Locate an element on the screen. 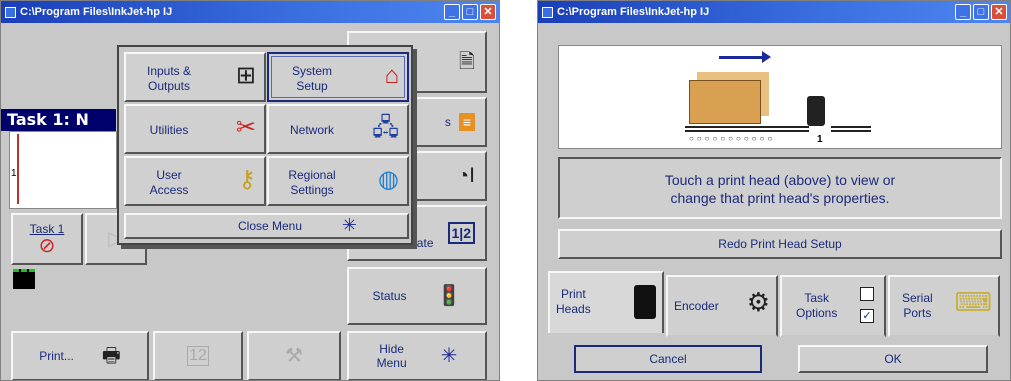 Image resolution: width=1011 pixels, height=381 pixels. tab-print-heads-label: Print Heads is located at coordinates (573, 301).